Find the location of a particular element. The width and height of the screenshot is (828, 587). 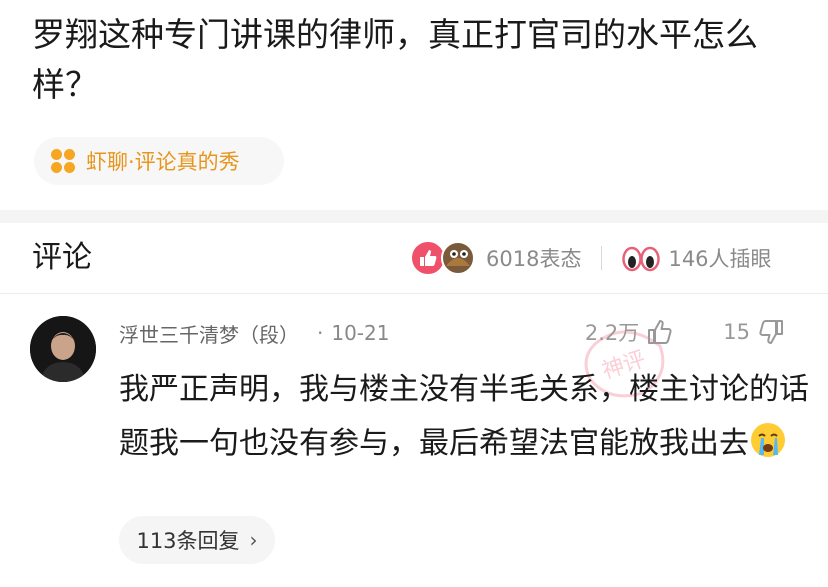

comment-actions: 2.2万 15 is located at coordinates (685, 332).